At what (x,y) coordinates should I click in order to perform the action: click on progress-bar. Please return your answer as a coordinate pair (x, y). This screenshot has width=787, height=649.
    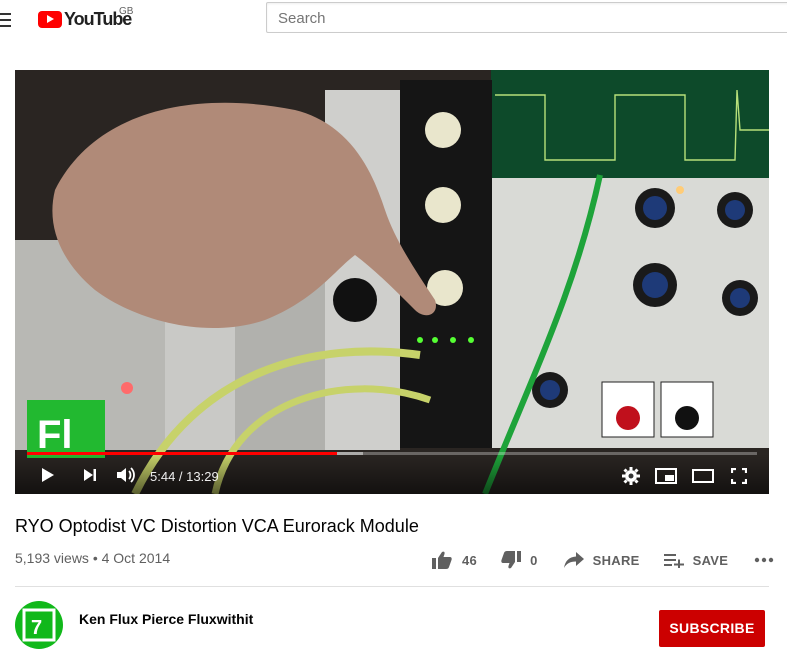
    Looking at the image, I should click on (392, 453).